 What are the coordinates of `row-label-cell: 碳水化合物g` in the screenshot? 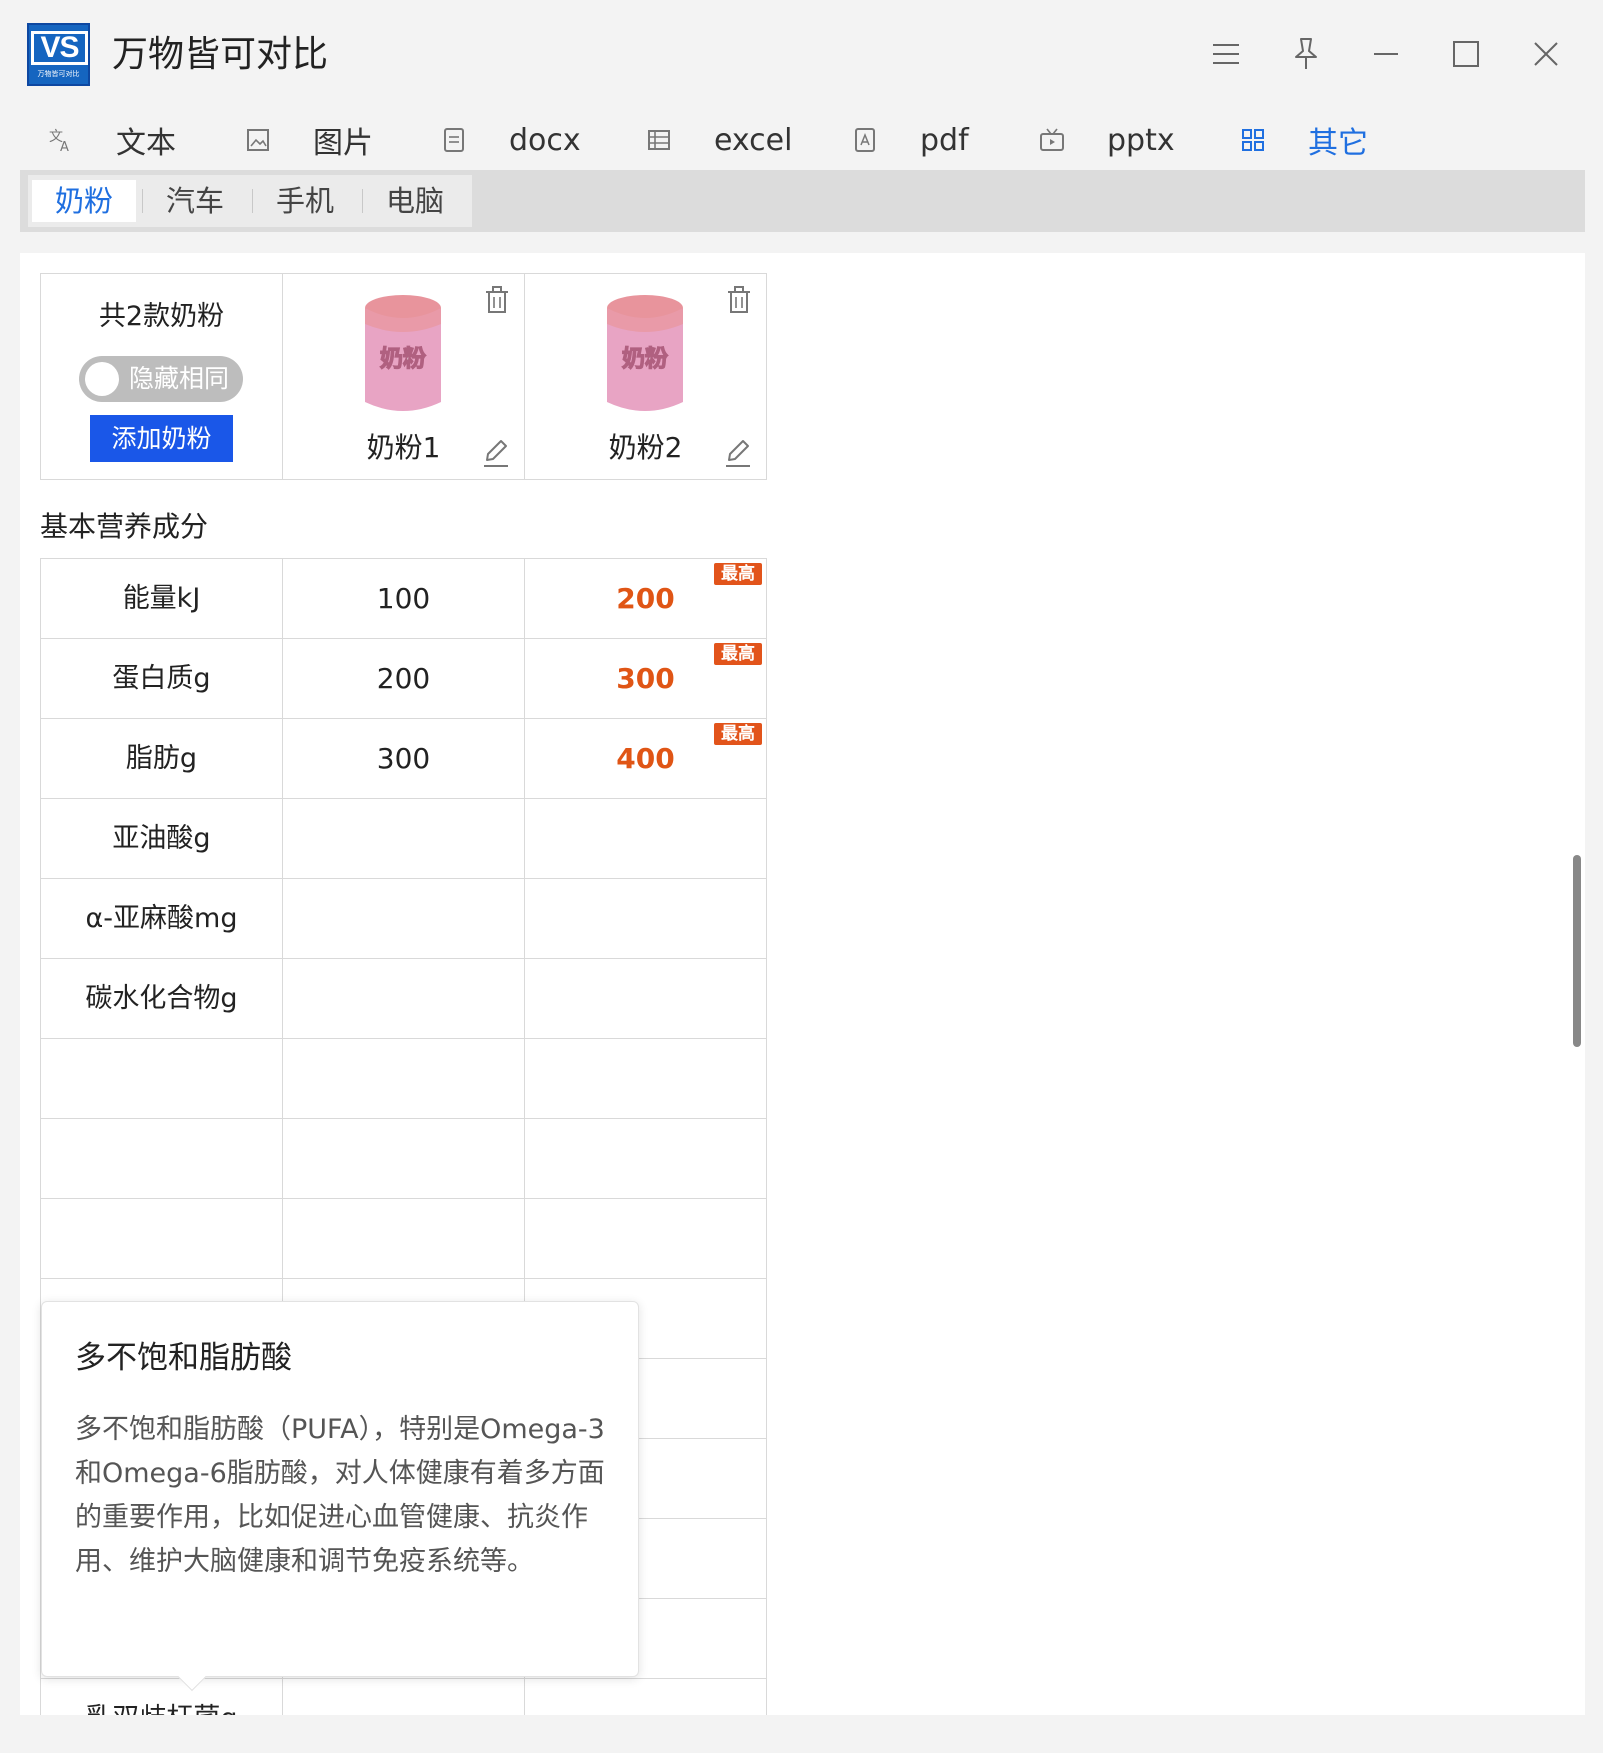 It's located at (161, 998).